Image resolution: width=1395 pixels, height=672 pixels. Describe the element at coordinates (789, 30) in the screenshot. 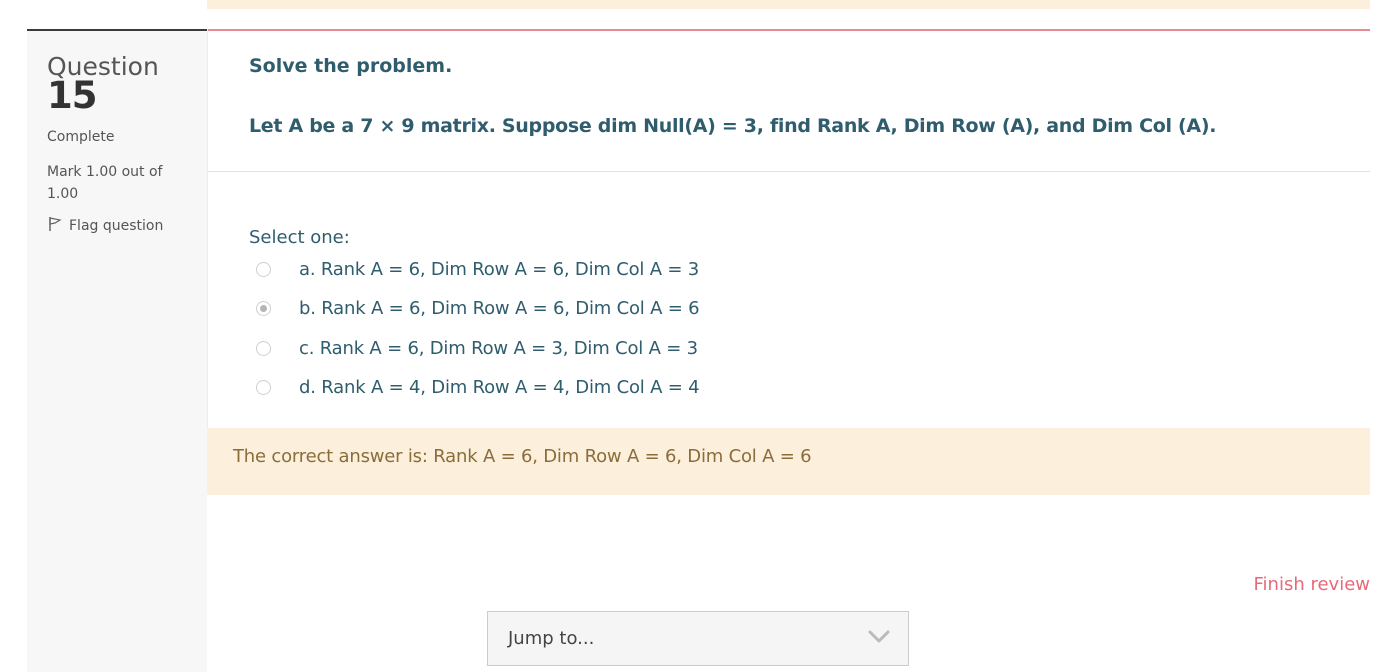

I see `question-top-border` at that location.